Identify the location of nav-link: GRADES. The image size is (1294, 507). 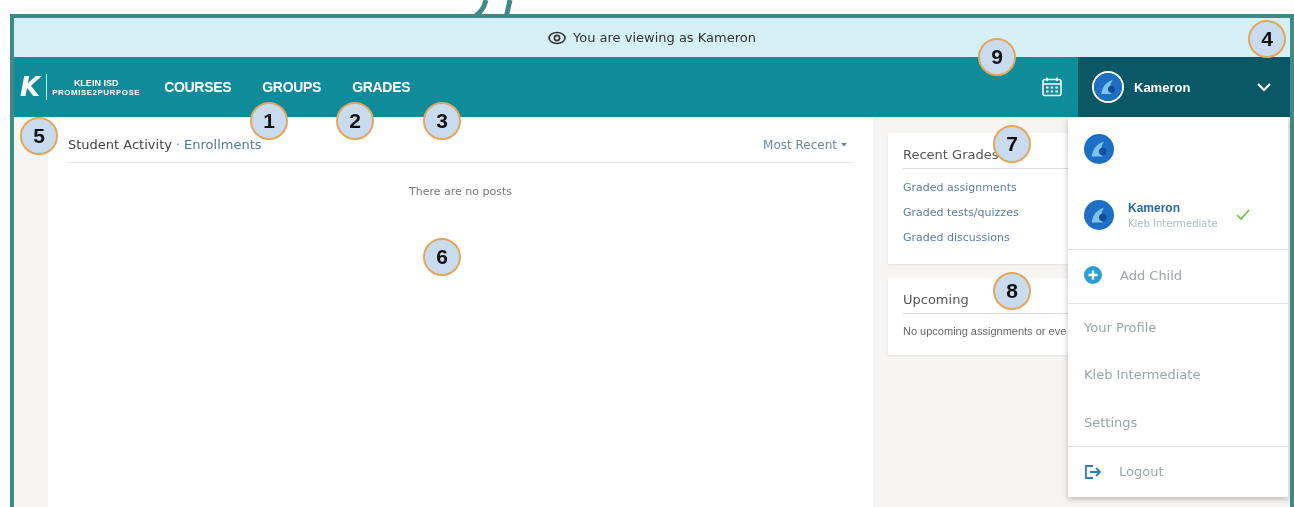
(381, 87).